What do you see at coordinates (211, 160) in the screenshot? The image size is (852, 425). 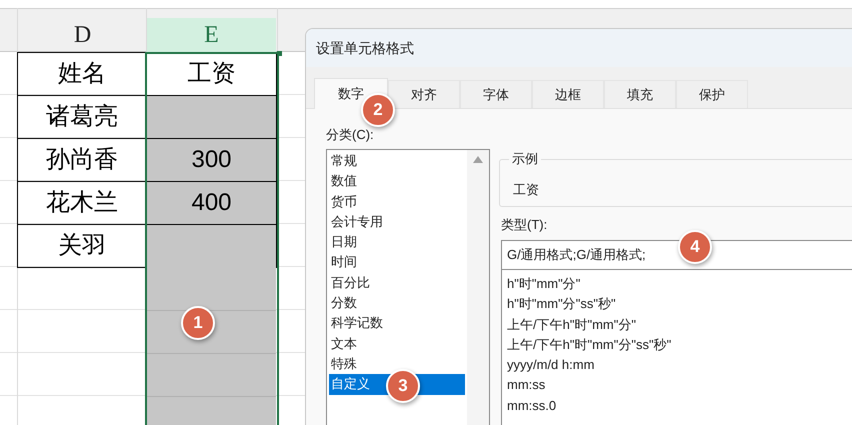 I see `table-cell: 300` at bounding box center [211, 160].